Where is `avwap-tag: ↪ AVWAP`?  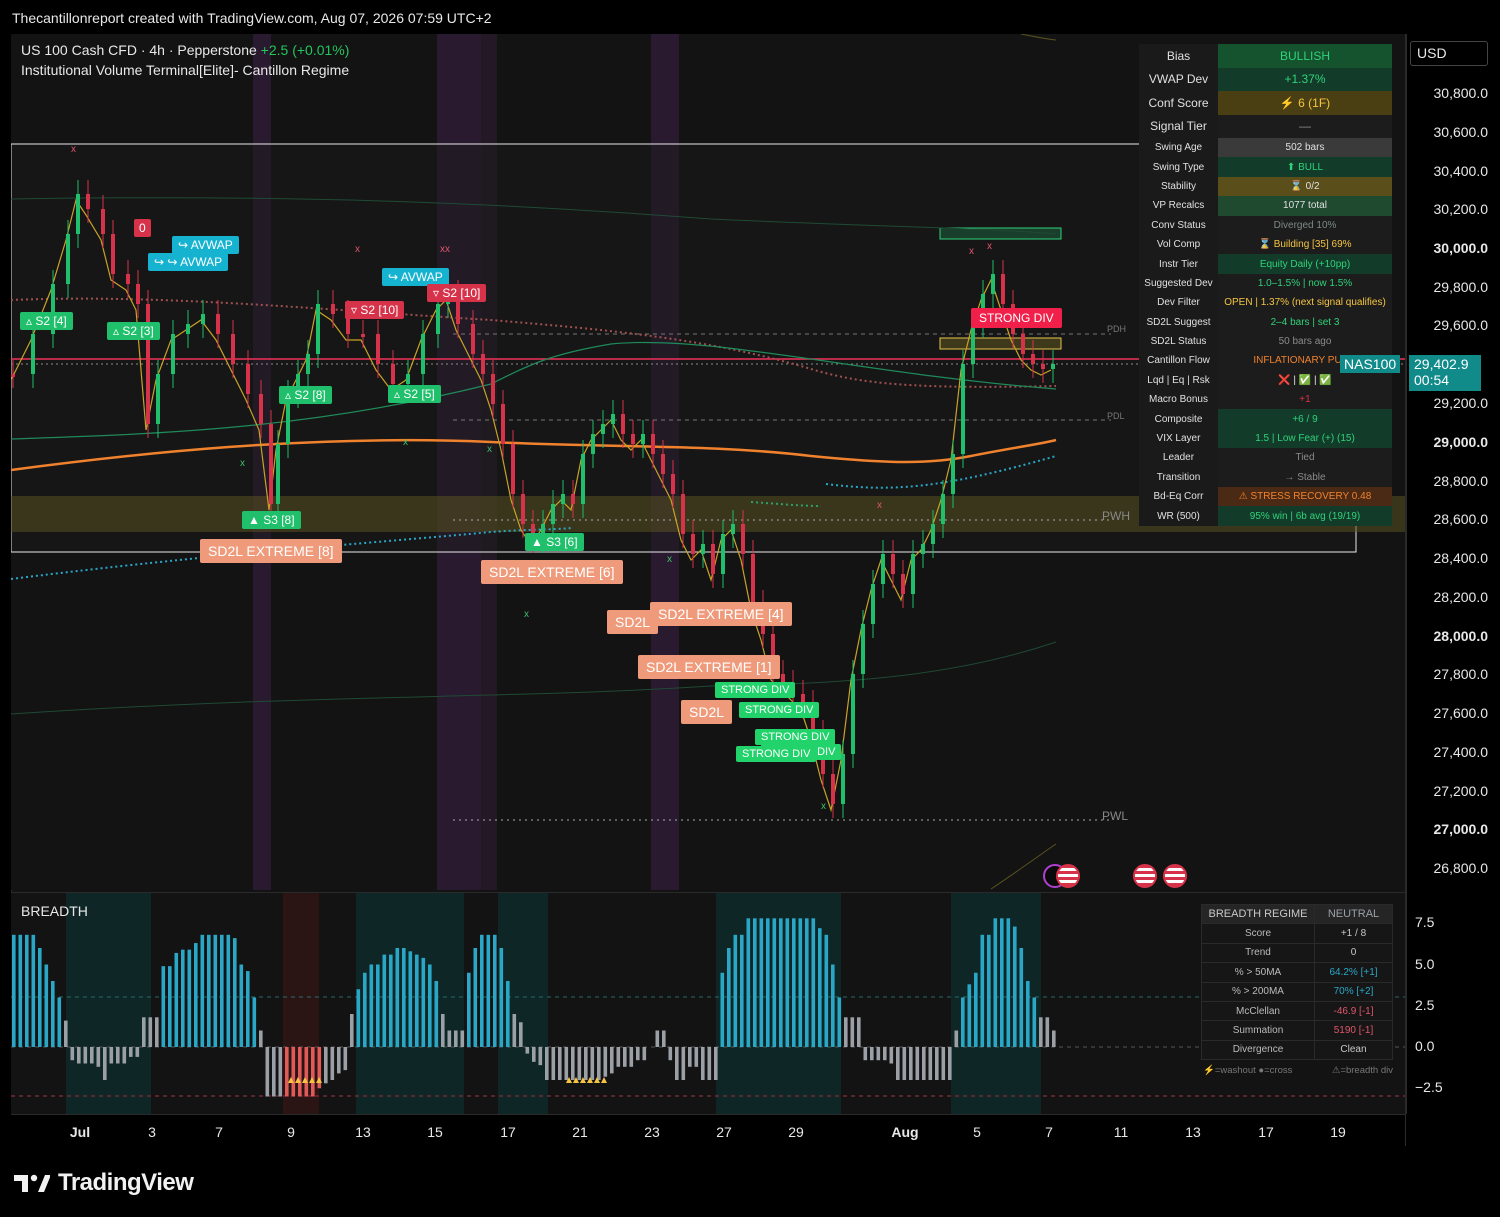
avwap-tag: ↪ AVWAP is located at coordinates (205, 245).